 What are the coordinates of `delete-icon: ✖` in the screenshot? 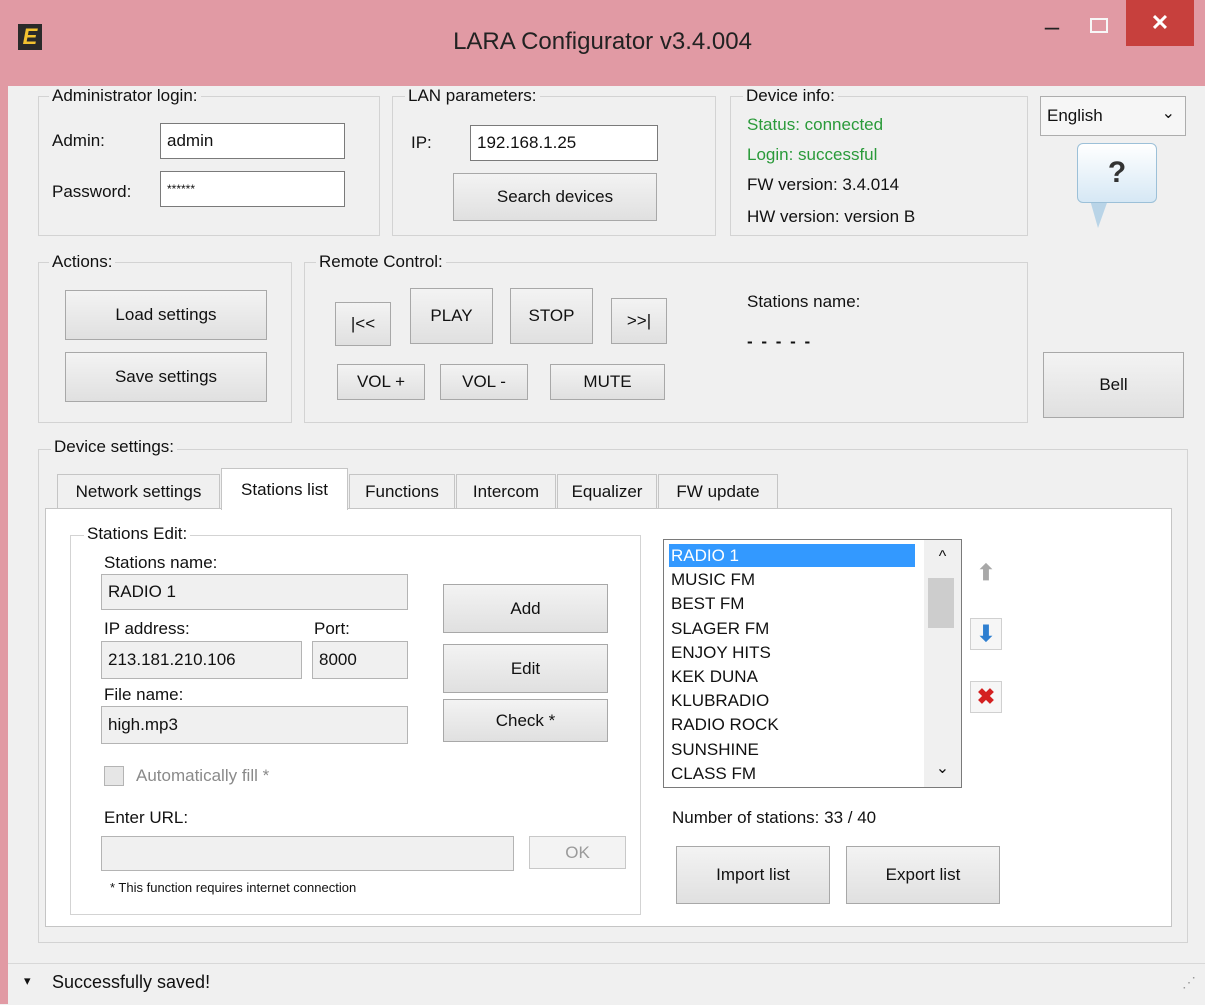 It's located at (986, 696).